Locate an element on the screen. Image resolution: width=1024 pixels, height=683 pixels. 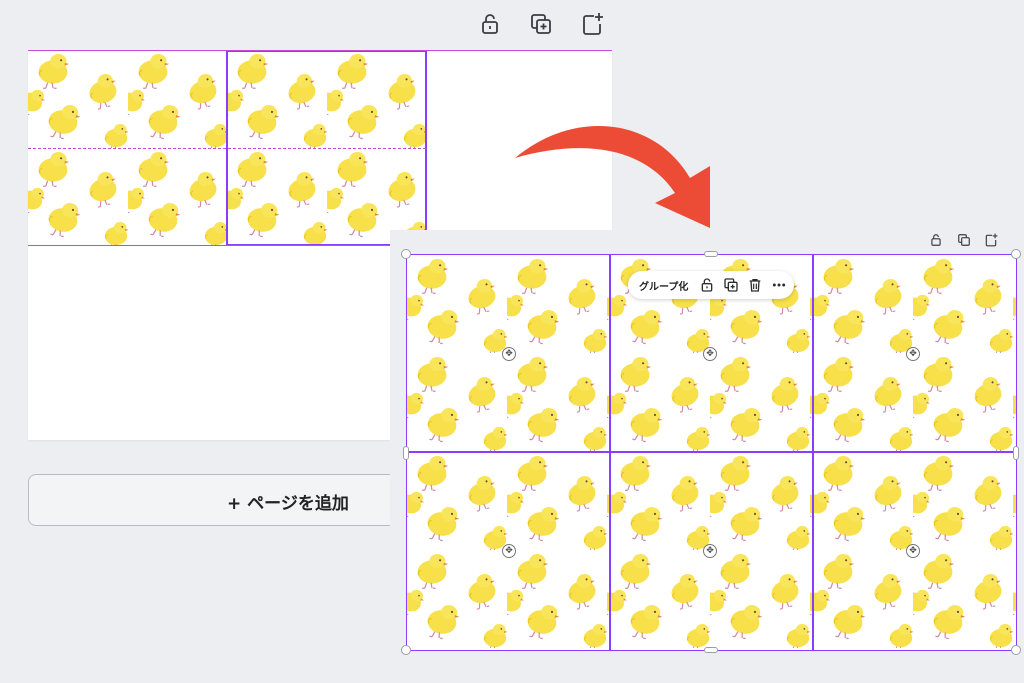
more-icon is located at coordinates (779, 285).